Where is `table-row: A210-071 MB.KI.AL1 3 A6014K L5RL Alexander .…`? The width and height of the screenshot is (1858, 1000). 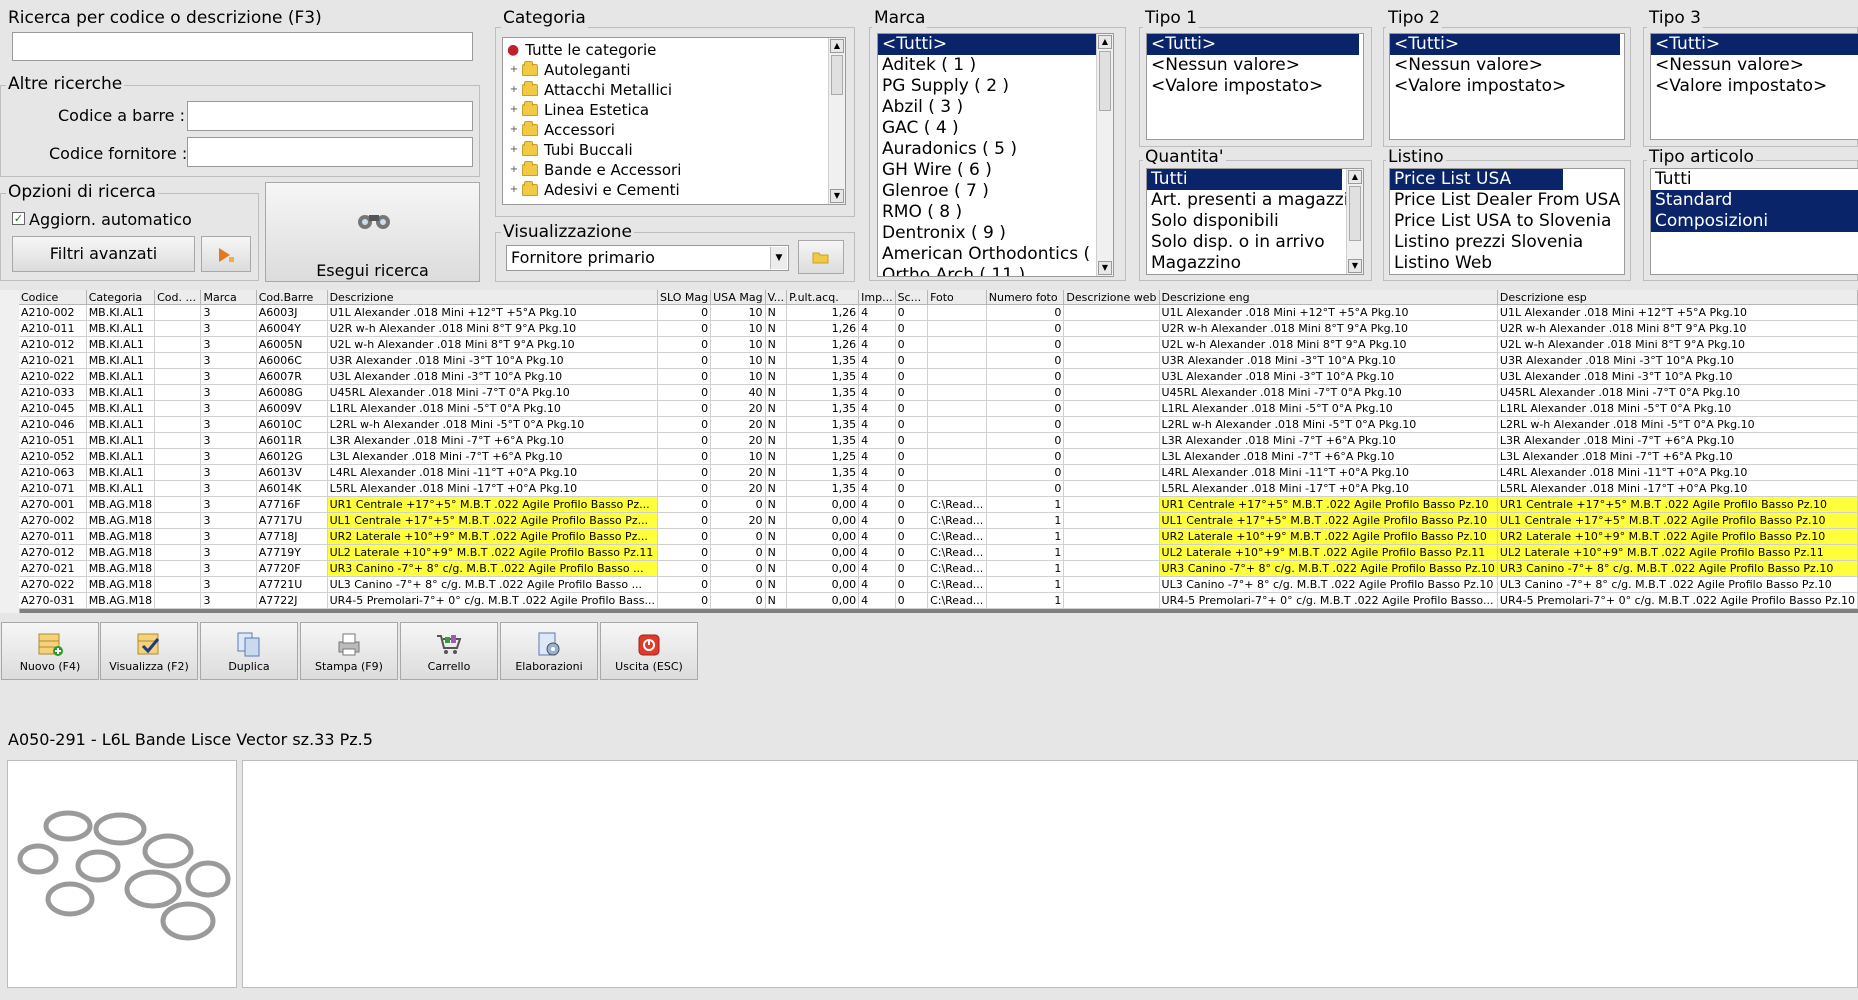 table-row: A210-071 MB.KI.AL1 3 A6014K L5RL Alexander .… is located at coordinates (938, 488).